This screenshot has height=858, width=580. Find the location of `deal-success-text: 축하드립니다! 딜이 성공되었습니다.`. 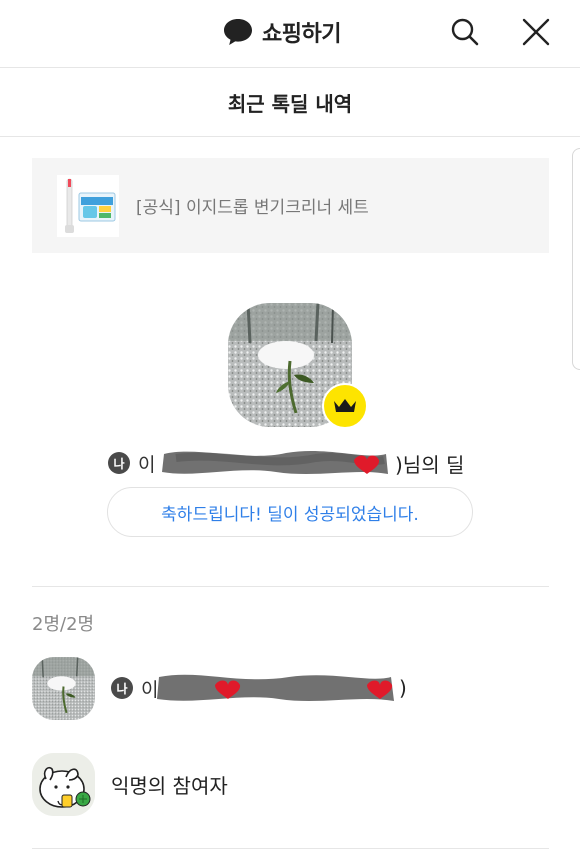

deal-success-text: 축하드립니다! 딜이 성공되었습니다. is located at coordinates (290, 514).